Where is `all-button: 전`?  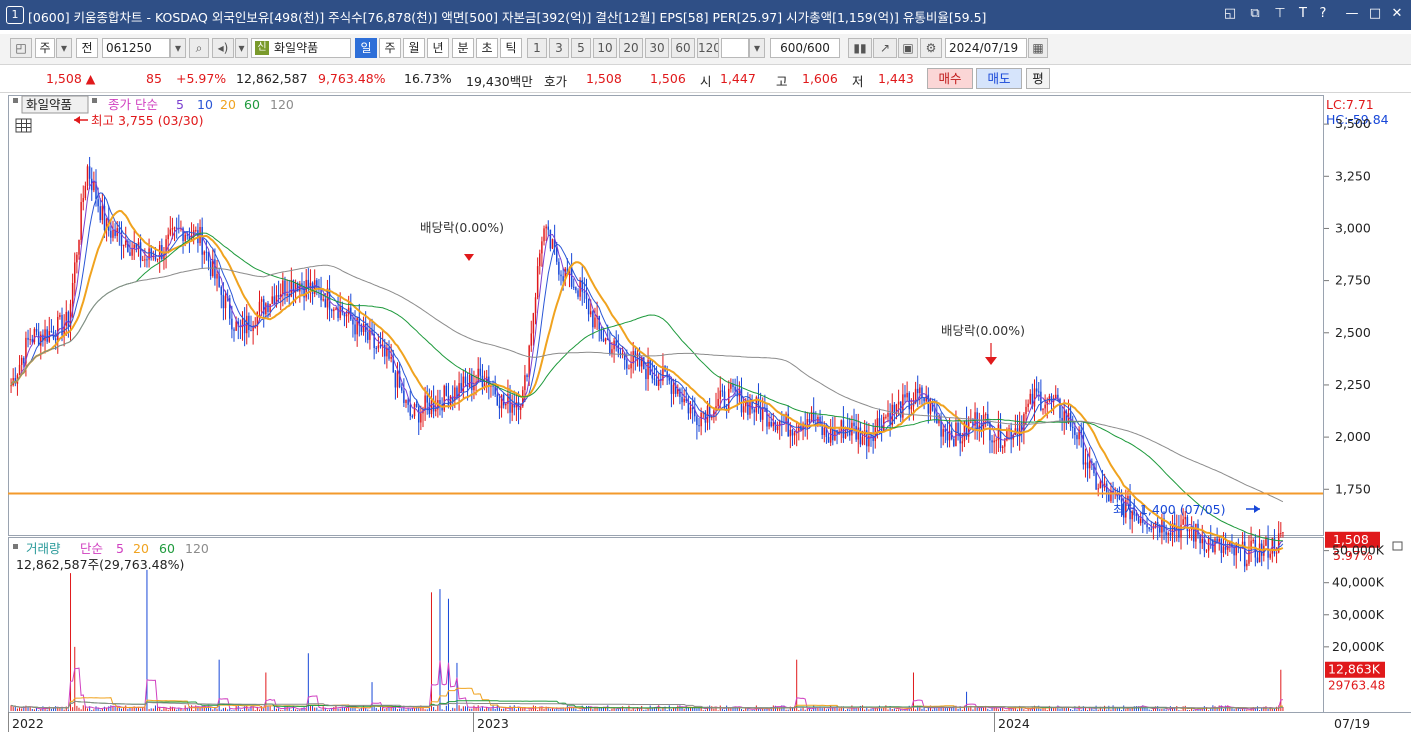 all-button: 전 is located at coordinates (87, 48).